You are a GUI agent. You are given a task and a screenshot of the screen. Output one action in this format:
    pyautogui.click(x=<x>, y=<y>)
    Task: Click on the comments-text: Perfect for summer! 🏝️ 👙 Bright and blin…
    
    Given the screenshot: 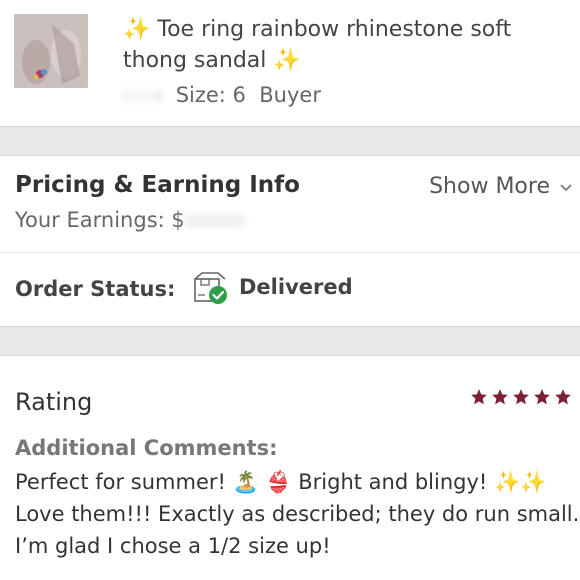 What is the action you would take?
    pyautogui.click(x=297, y=514)
    